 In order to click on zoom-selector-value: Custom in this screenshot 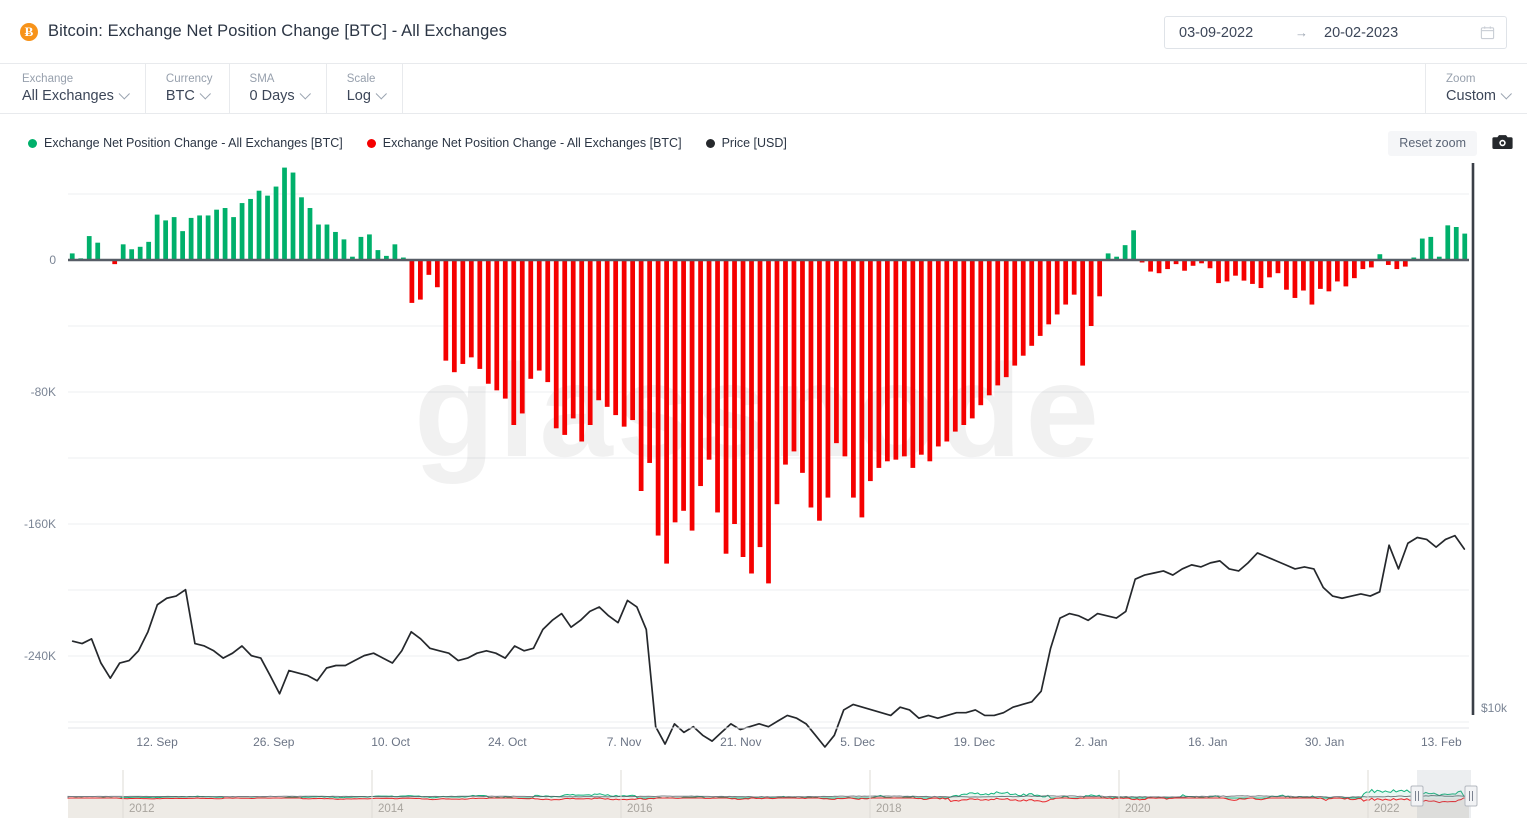, I will do `click(1479, 96)`.